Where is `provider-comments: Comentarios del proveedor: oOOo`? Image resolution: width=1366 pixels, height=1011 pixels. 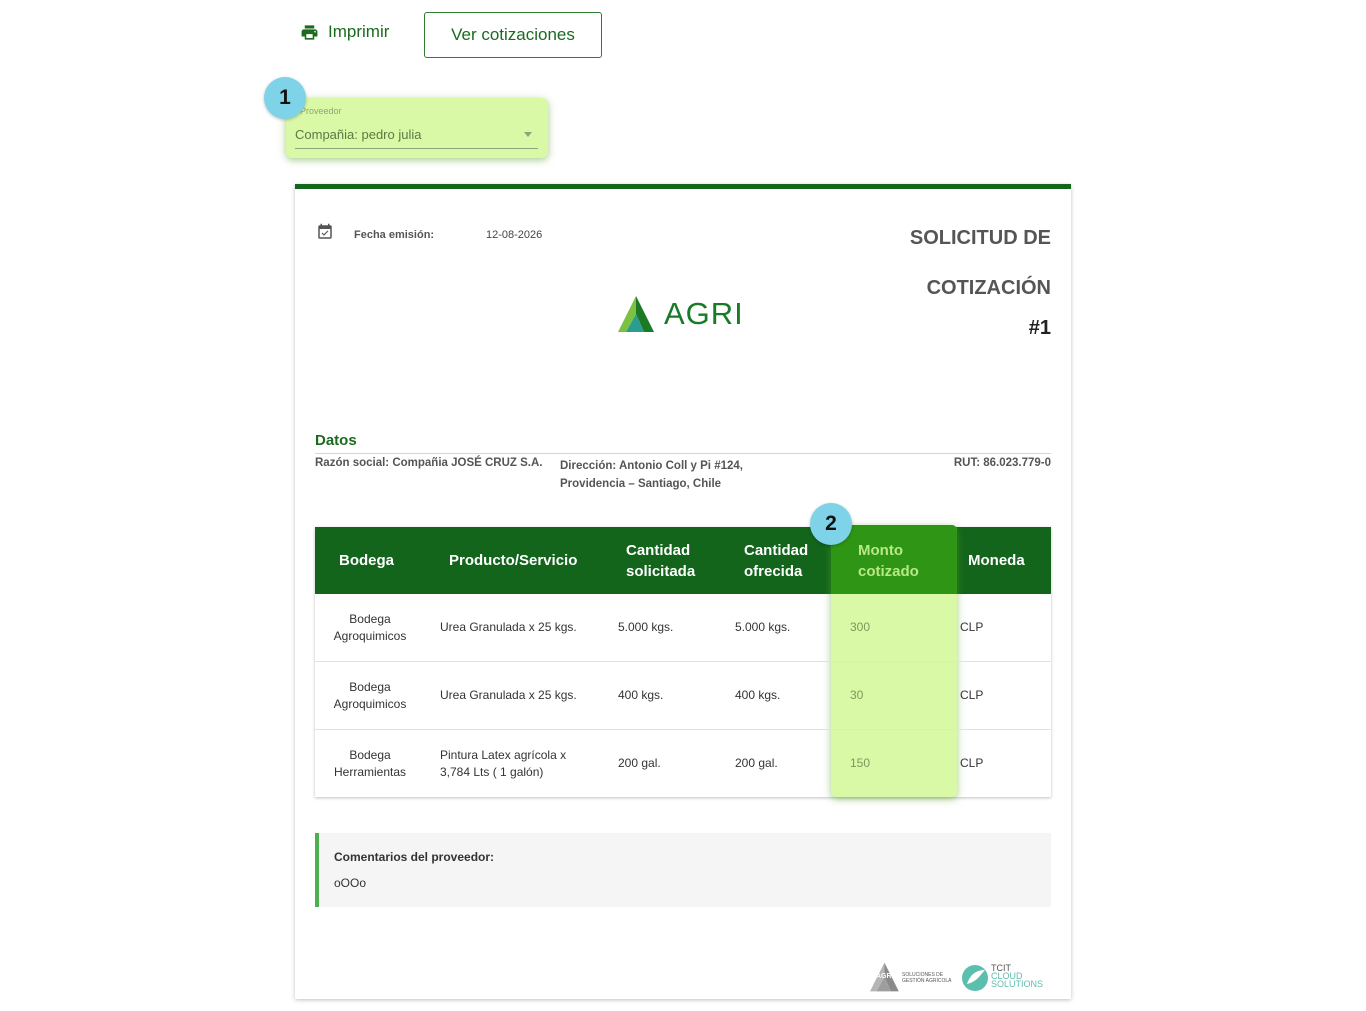
provider-comments: Comentarios del proveedor: oOOo is located at coordinates (683, 870).